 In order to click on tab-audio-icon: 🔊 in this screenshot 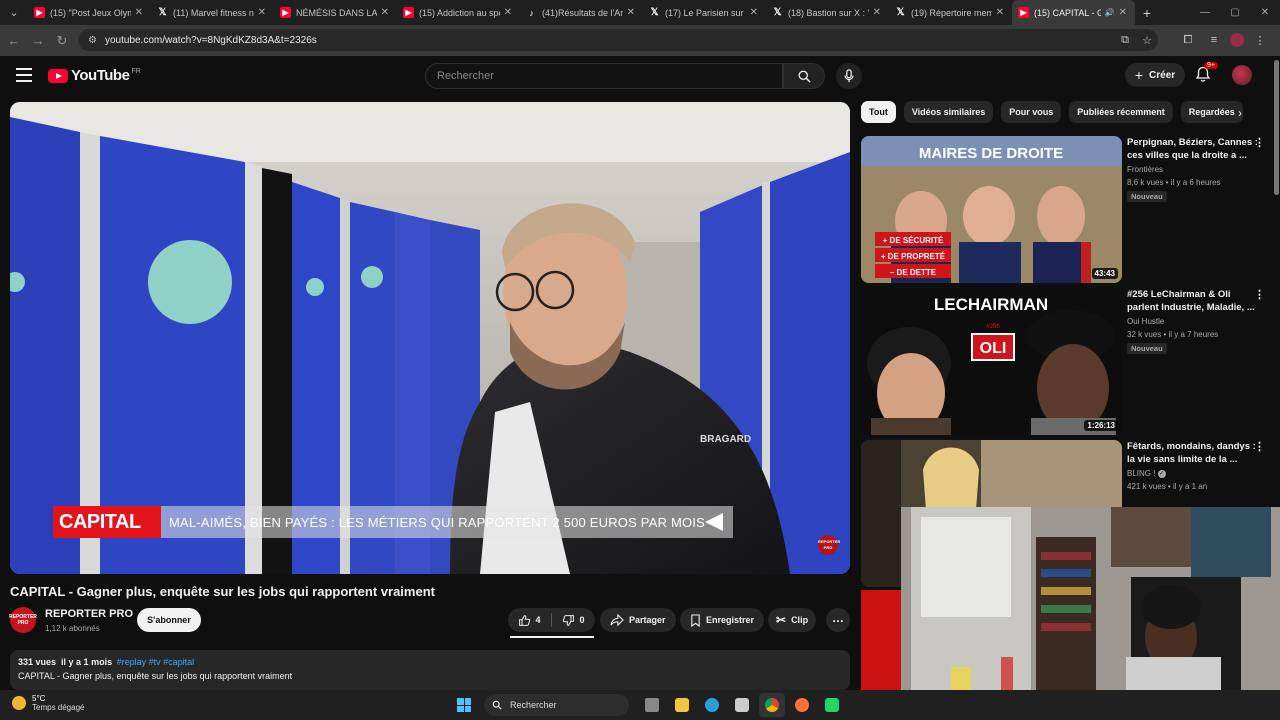, I will do `click(1110, 12)`.